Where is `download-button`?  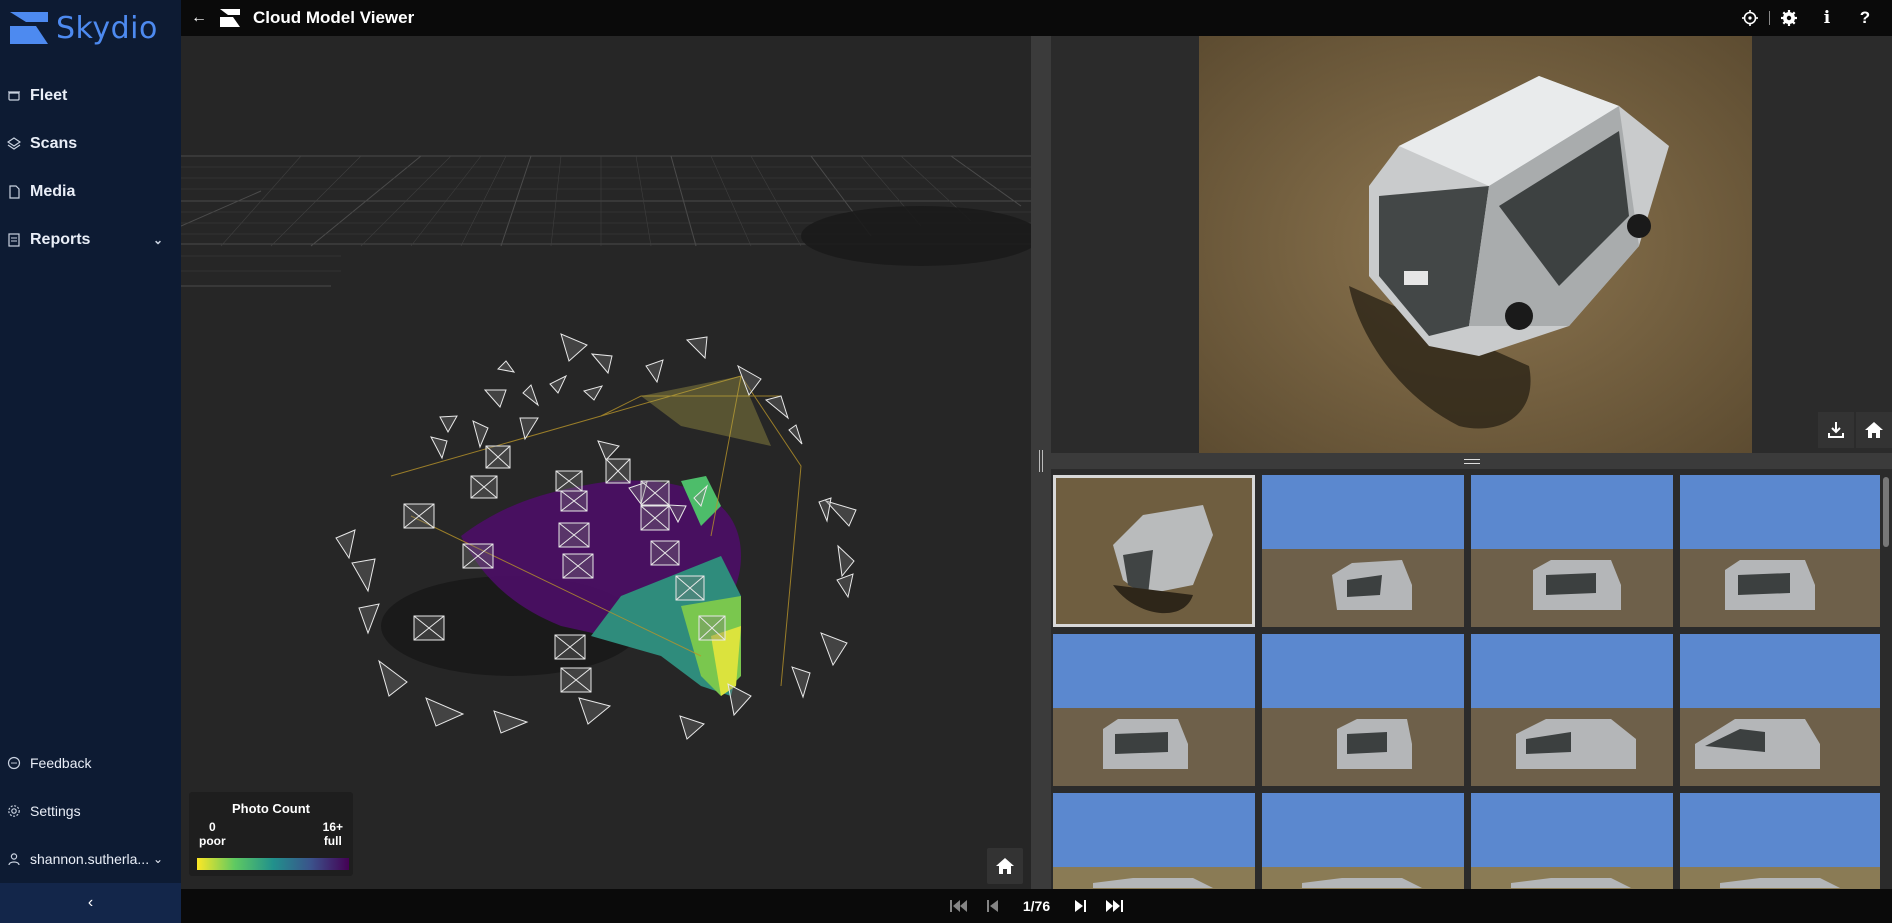
download-button is located at coordinates (1836, 430).